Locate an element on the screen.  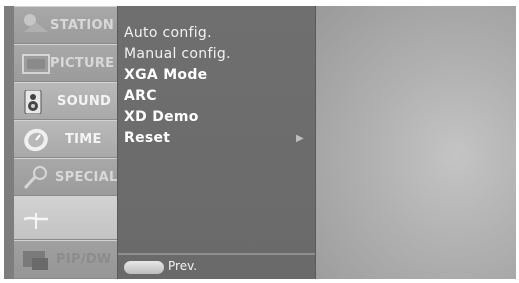
menu-item-xga-mode: XGA Mode is located at coordinates (217, 75).